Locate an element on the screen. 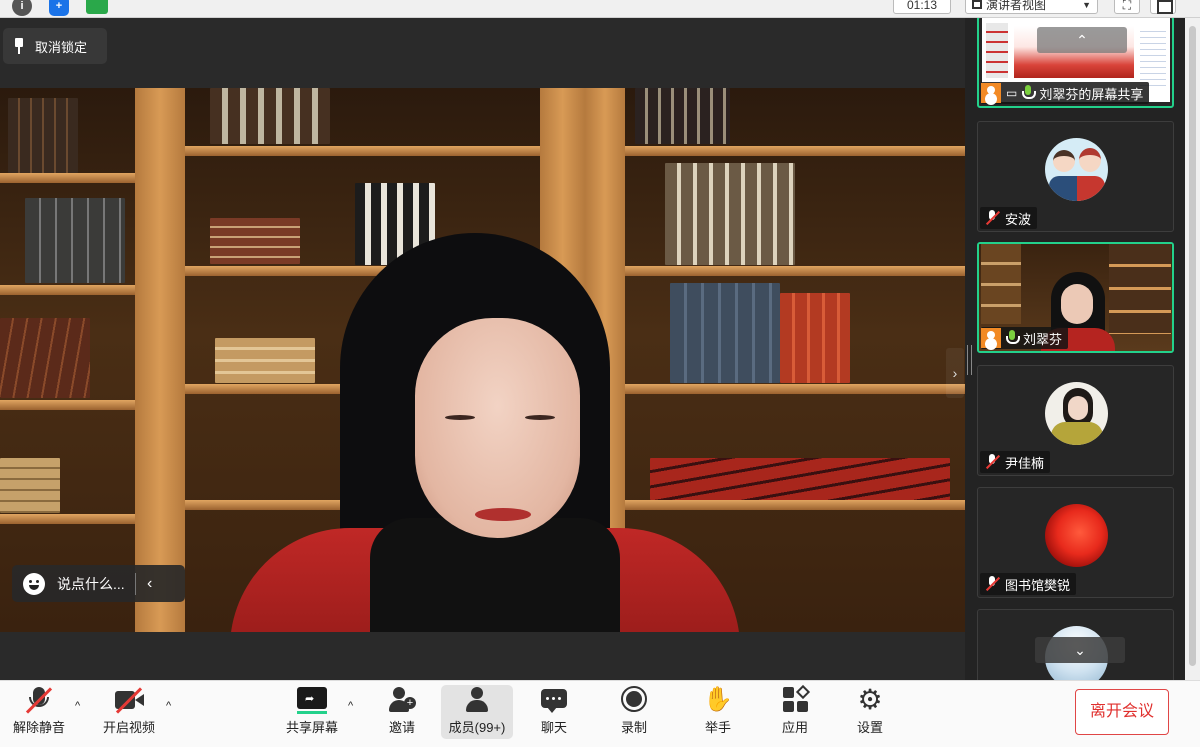 The image size is (1200, 747). participant-tile: 安波 is located at coordinates (1075, 176).